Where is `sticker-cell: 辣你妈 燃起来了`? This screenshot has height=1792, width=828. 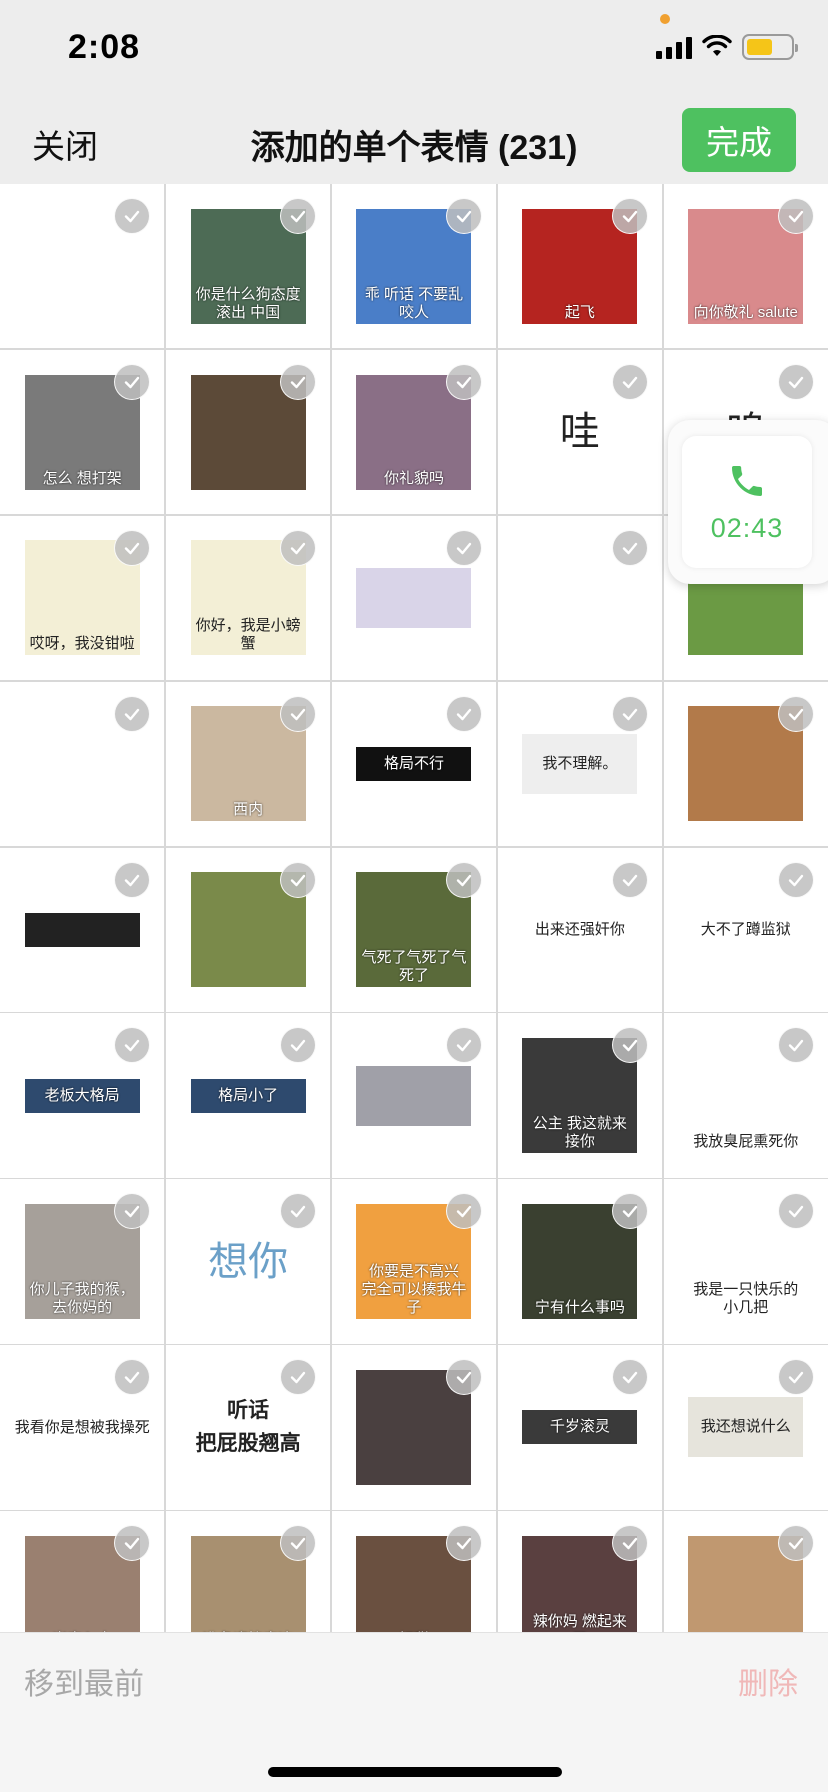
sticker-cell: 辣你妈 燃起来了 is located at coordinates (580, 1571).